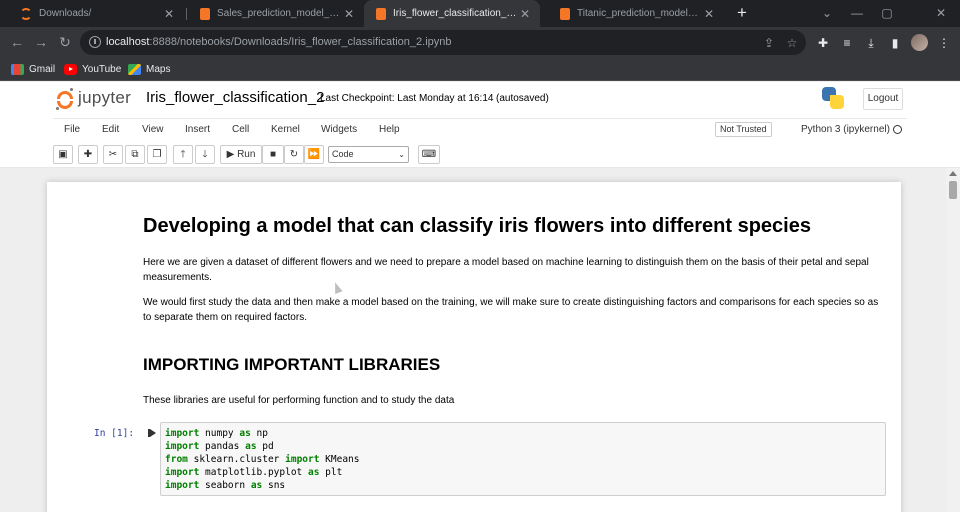 Image resolution: width=960 pixels, height=512 pixels. I want to click on code-text: sklearn.cluster, so click(236, 459).